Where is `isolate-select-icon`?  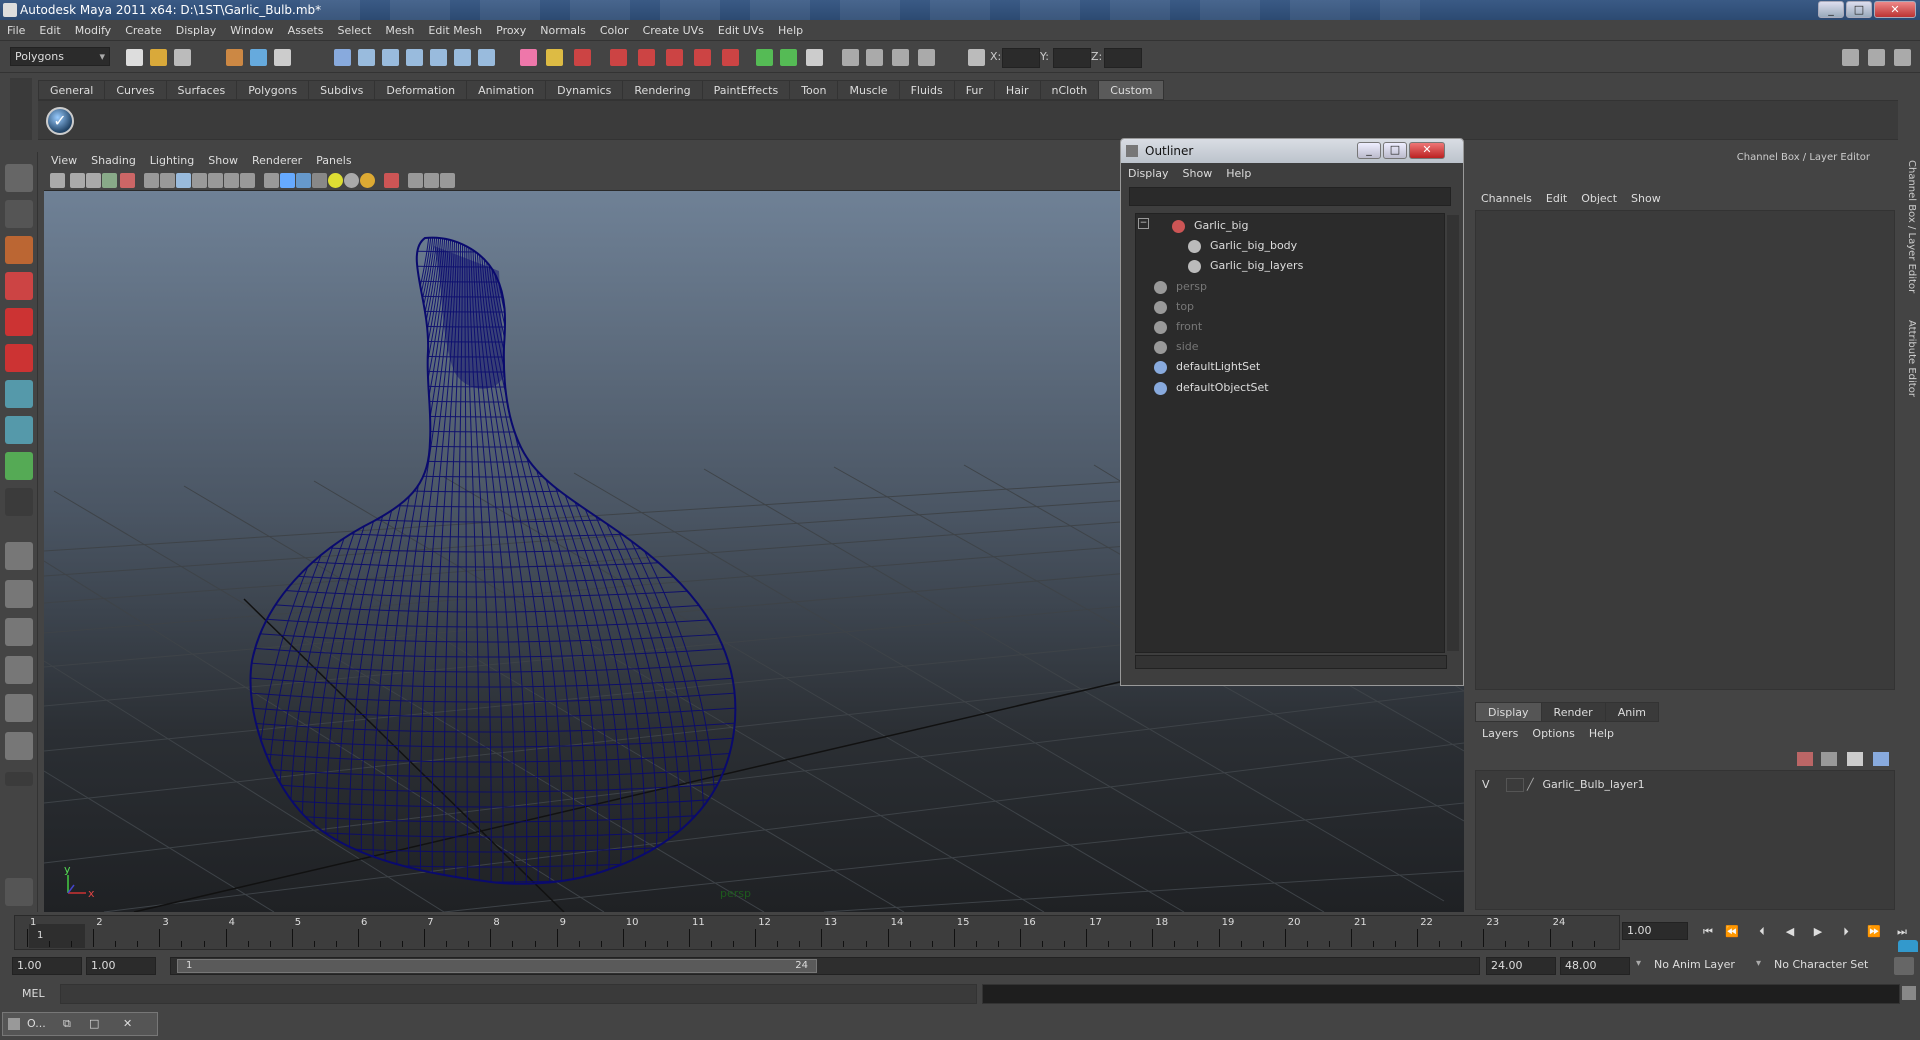
isolate-select-icon is located at coordinates (391, 180).